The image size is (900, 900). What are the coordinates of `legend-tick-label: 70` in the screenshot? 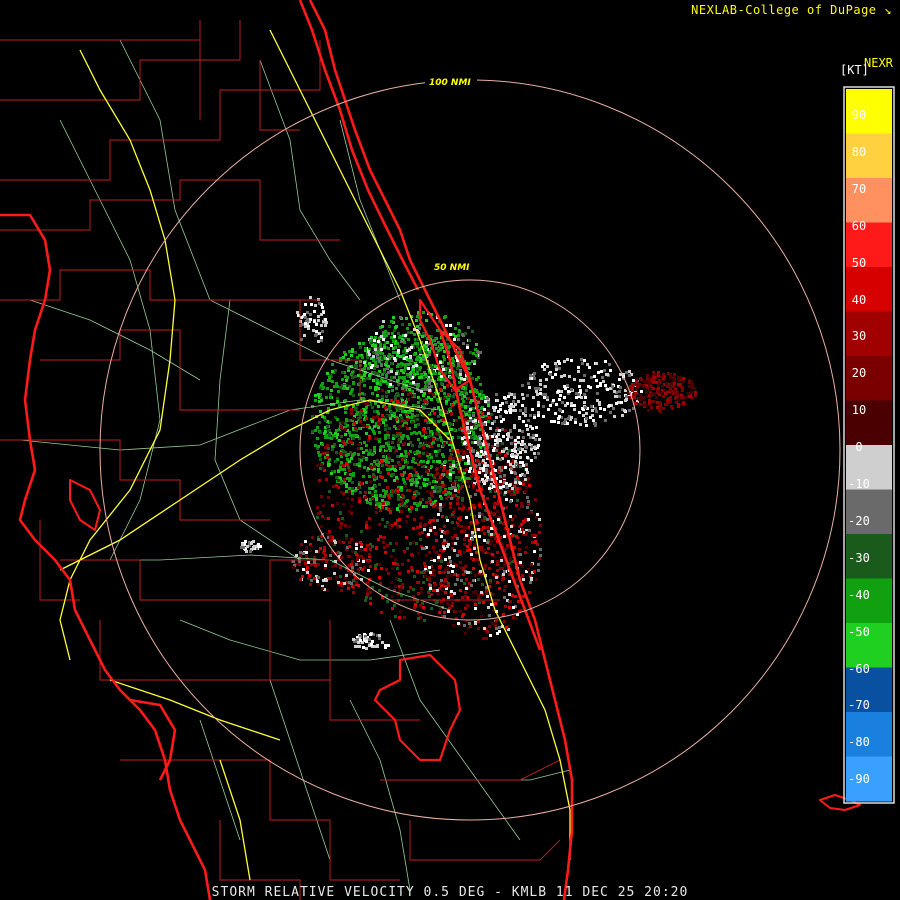 It's located at (859, 188).